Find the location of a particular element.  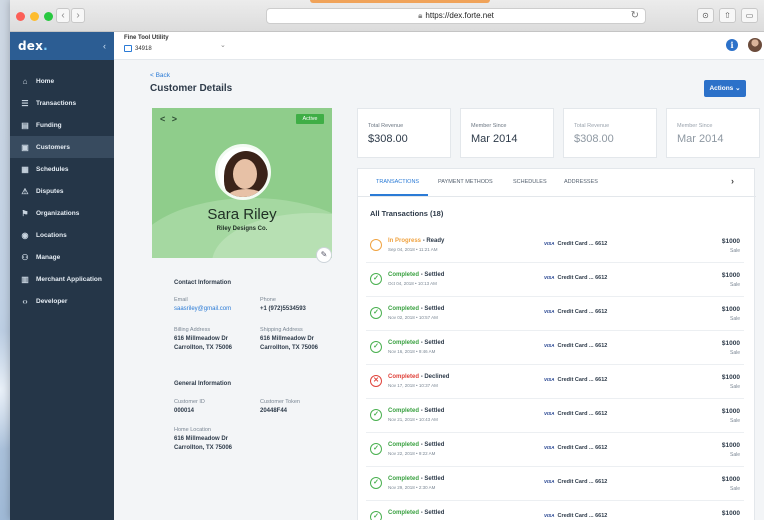

downloads-icon: ⊙ is located at coordinates (705, 15).